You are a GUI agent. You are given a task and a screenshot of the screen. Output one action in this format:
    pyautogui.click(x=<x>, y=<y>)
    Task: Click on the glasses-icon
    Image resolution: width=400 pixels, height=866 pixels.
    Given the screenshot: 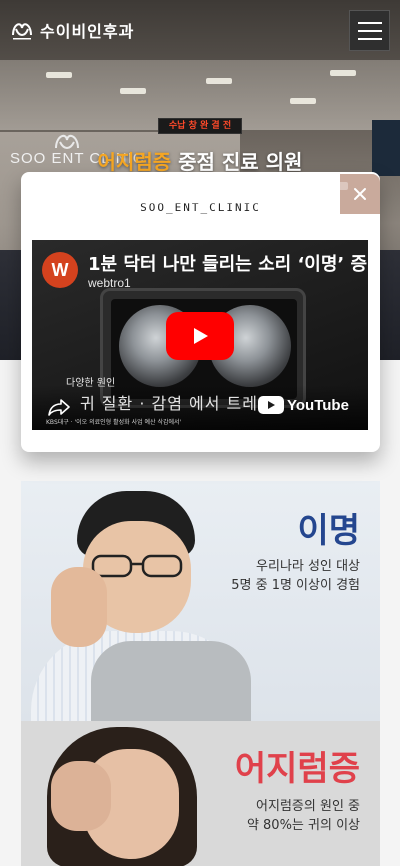 What is the action you would take?
    pyautogui.click(x=137, y=566)
    